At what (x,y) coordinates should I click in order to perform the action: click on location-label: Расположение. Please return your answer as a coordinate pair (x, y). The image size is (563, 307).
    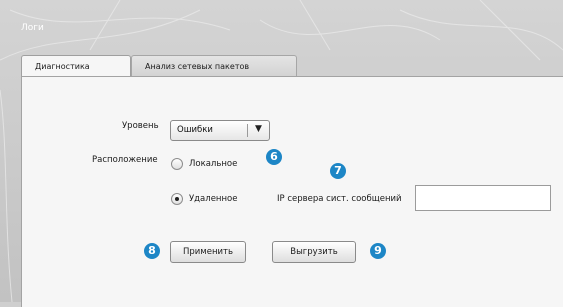
    Looking at the image, I should click on (125, 160).